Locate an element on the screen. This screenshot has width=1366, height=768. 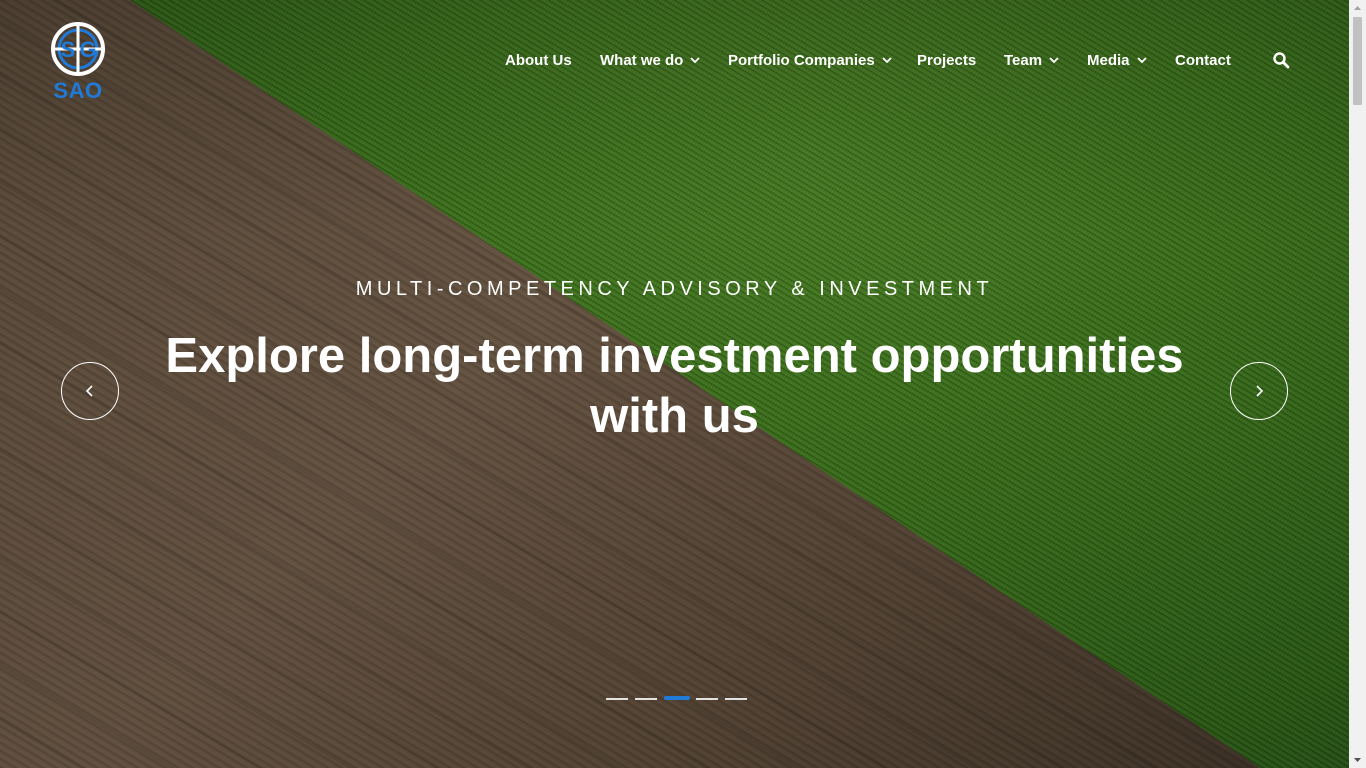
nav-item-team: Team is located at coordinates (1032, 60).